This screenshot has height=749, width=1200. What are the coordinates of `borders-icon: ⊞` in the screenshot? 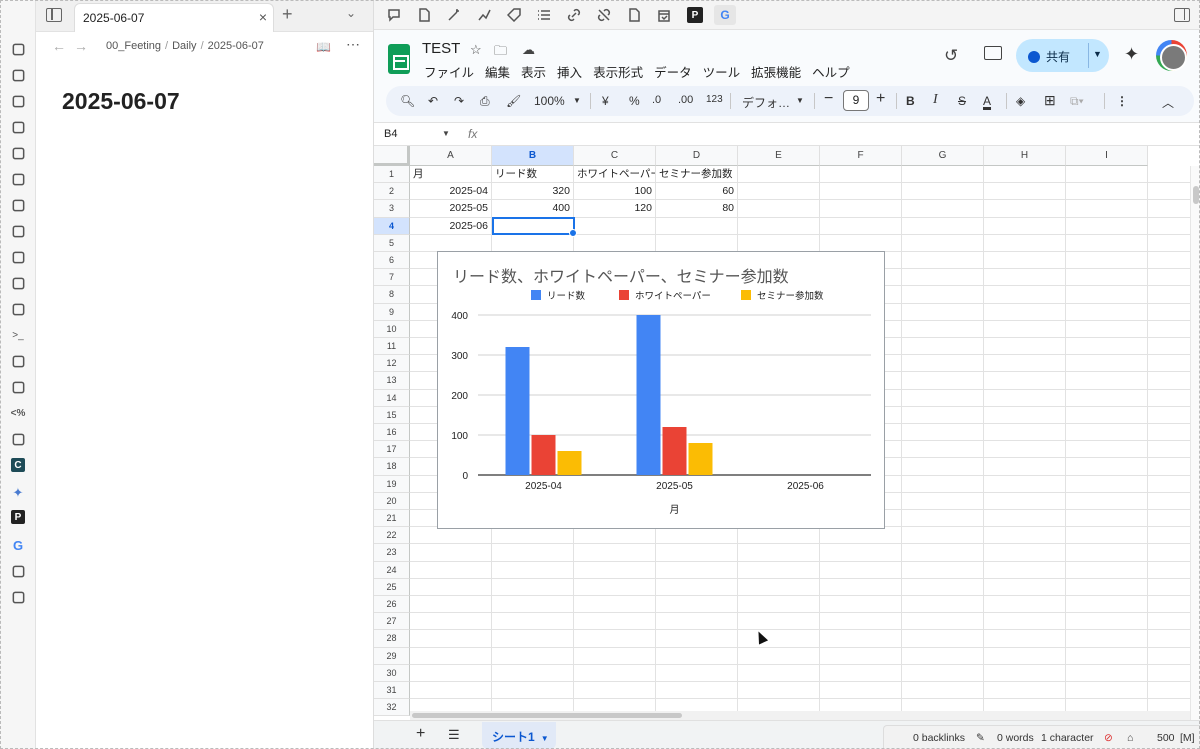 It's located at (1050, 100).